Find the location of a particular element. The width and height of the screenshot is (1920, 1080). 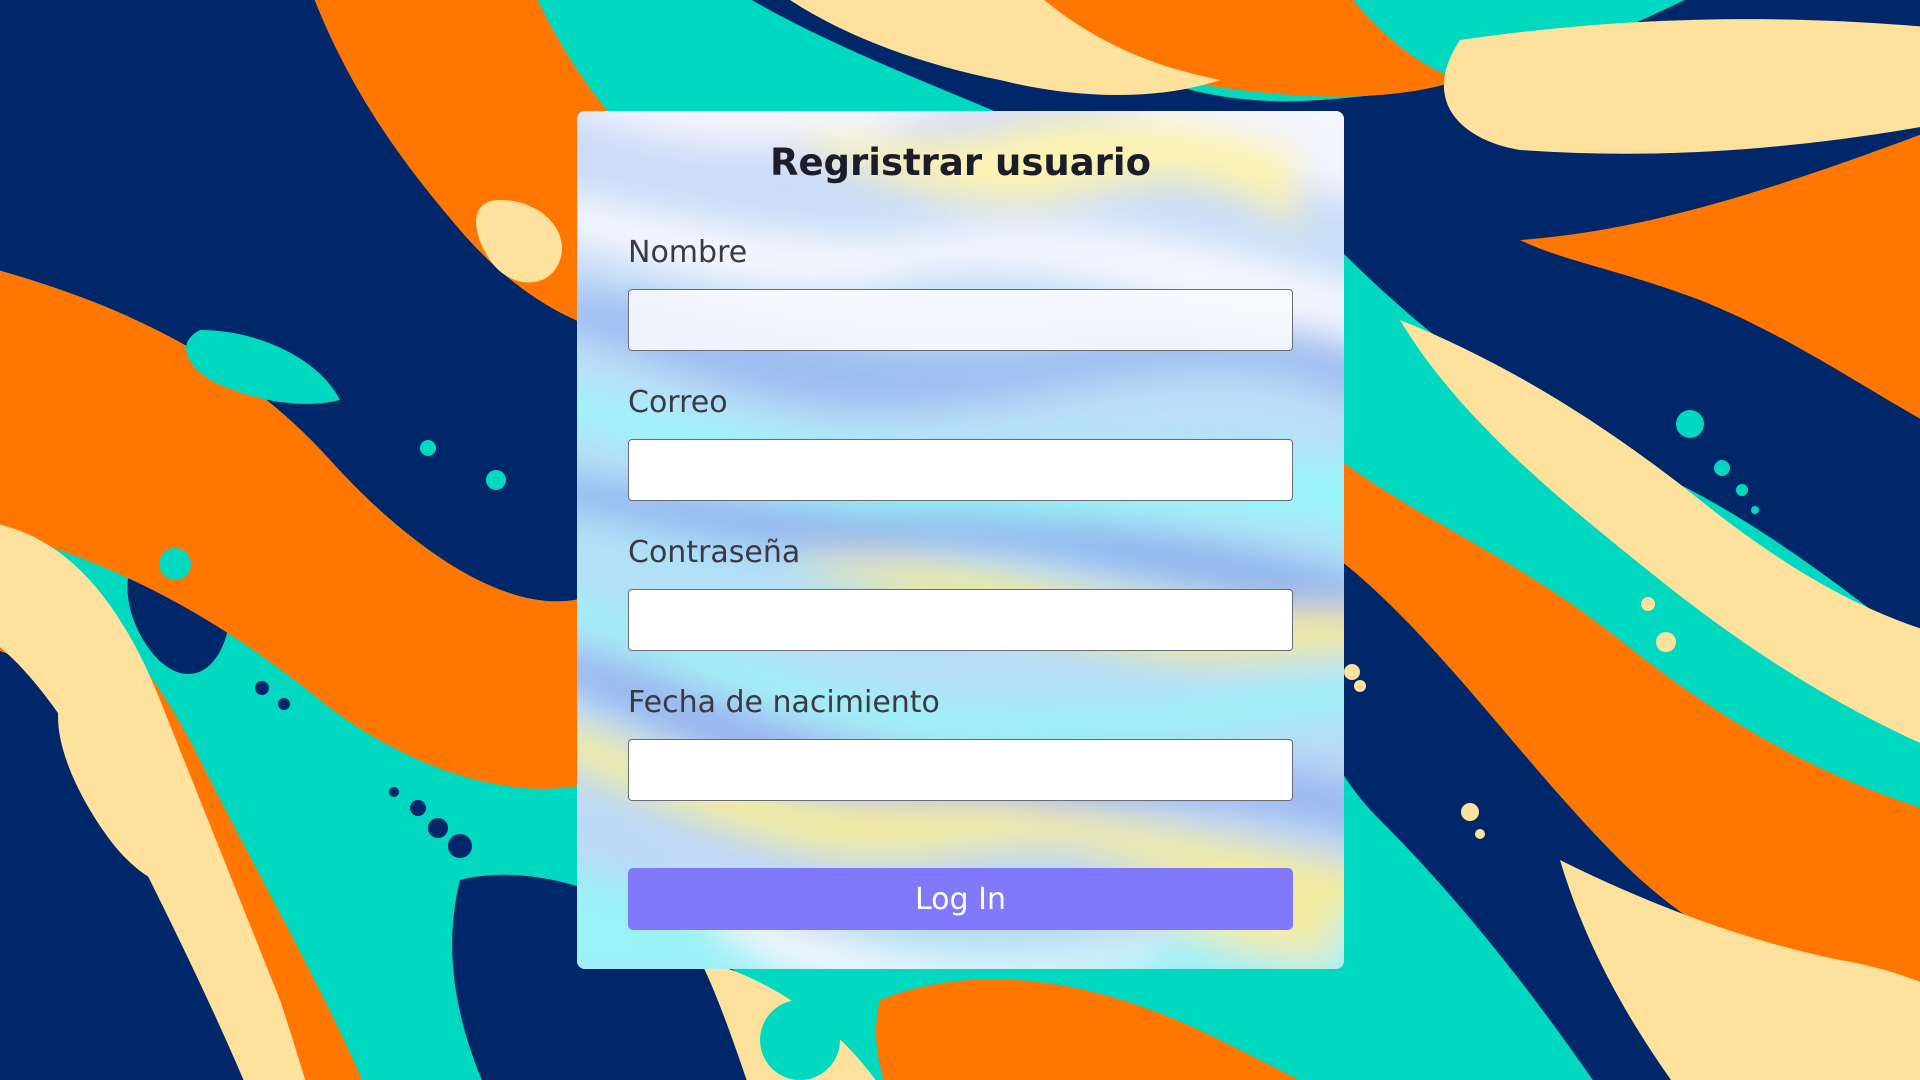

name-input is located at coordinates (960, 320).